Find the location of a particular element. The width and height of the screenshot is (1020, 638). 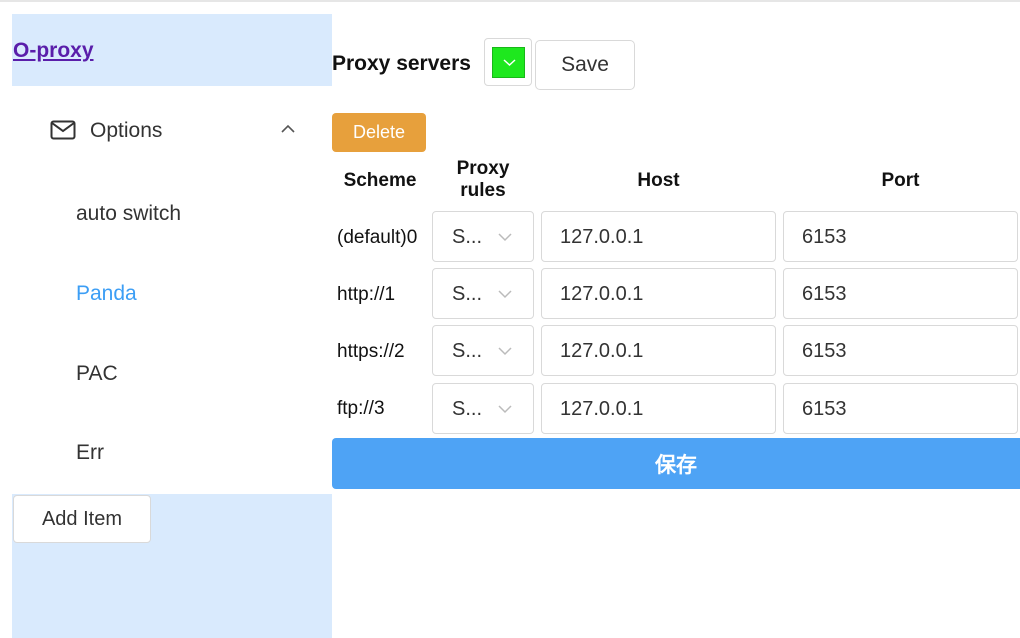

submit-save-button: 保存 is located at coordinates (676, 463).